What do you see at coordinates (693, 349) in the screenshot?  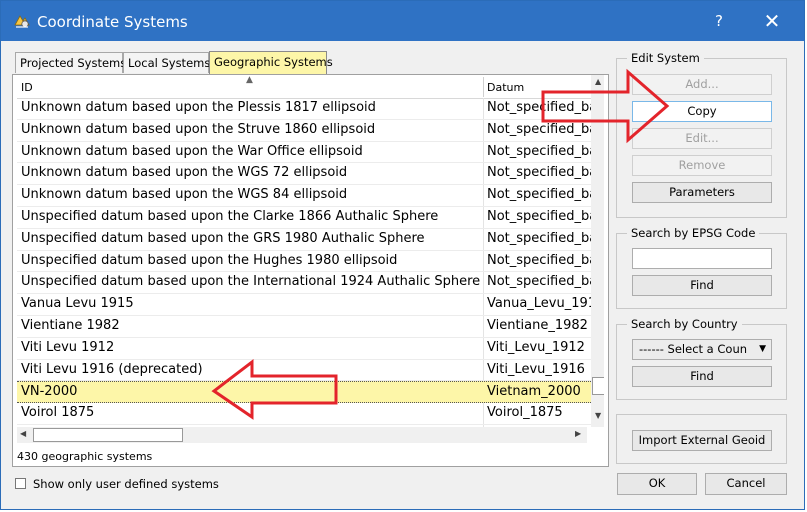 I see `country-select-value: ------ Select a Coun` at bounding box center [693, 349].